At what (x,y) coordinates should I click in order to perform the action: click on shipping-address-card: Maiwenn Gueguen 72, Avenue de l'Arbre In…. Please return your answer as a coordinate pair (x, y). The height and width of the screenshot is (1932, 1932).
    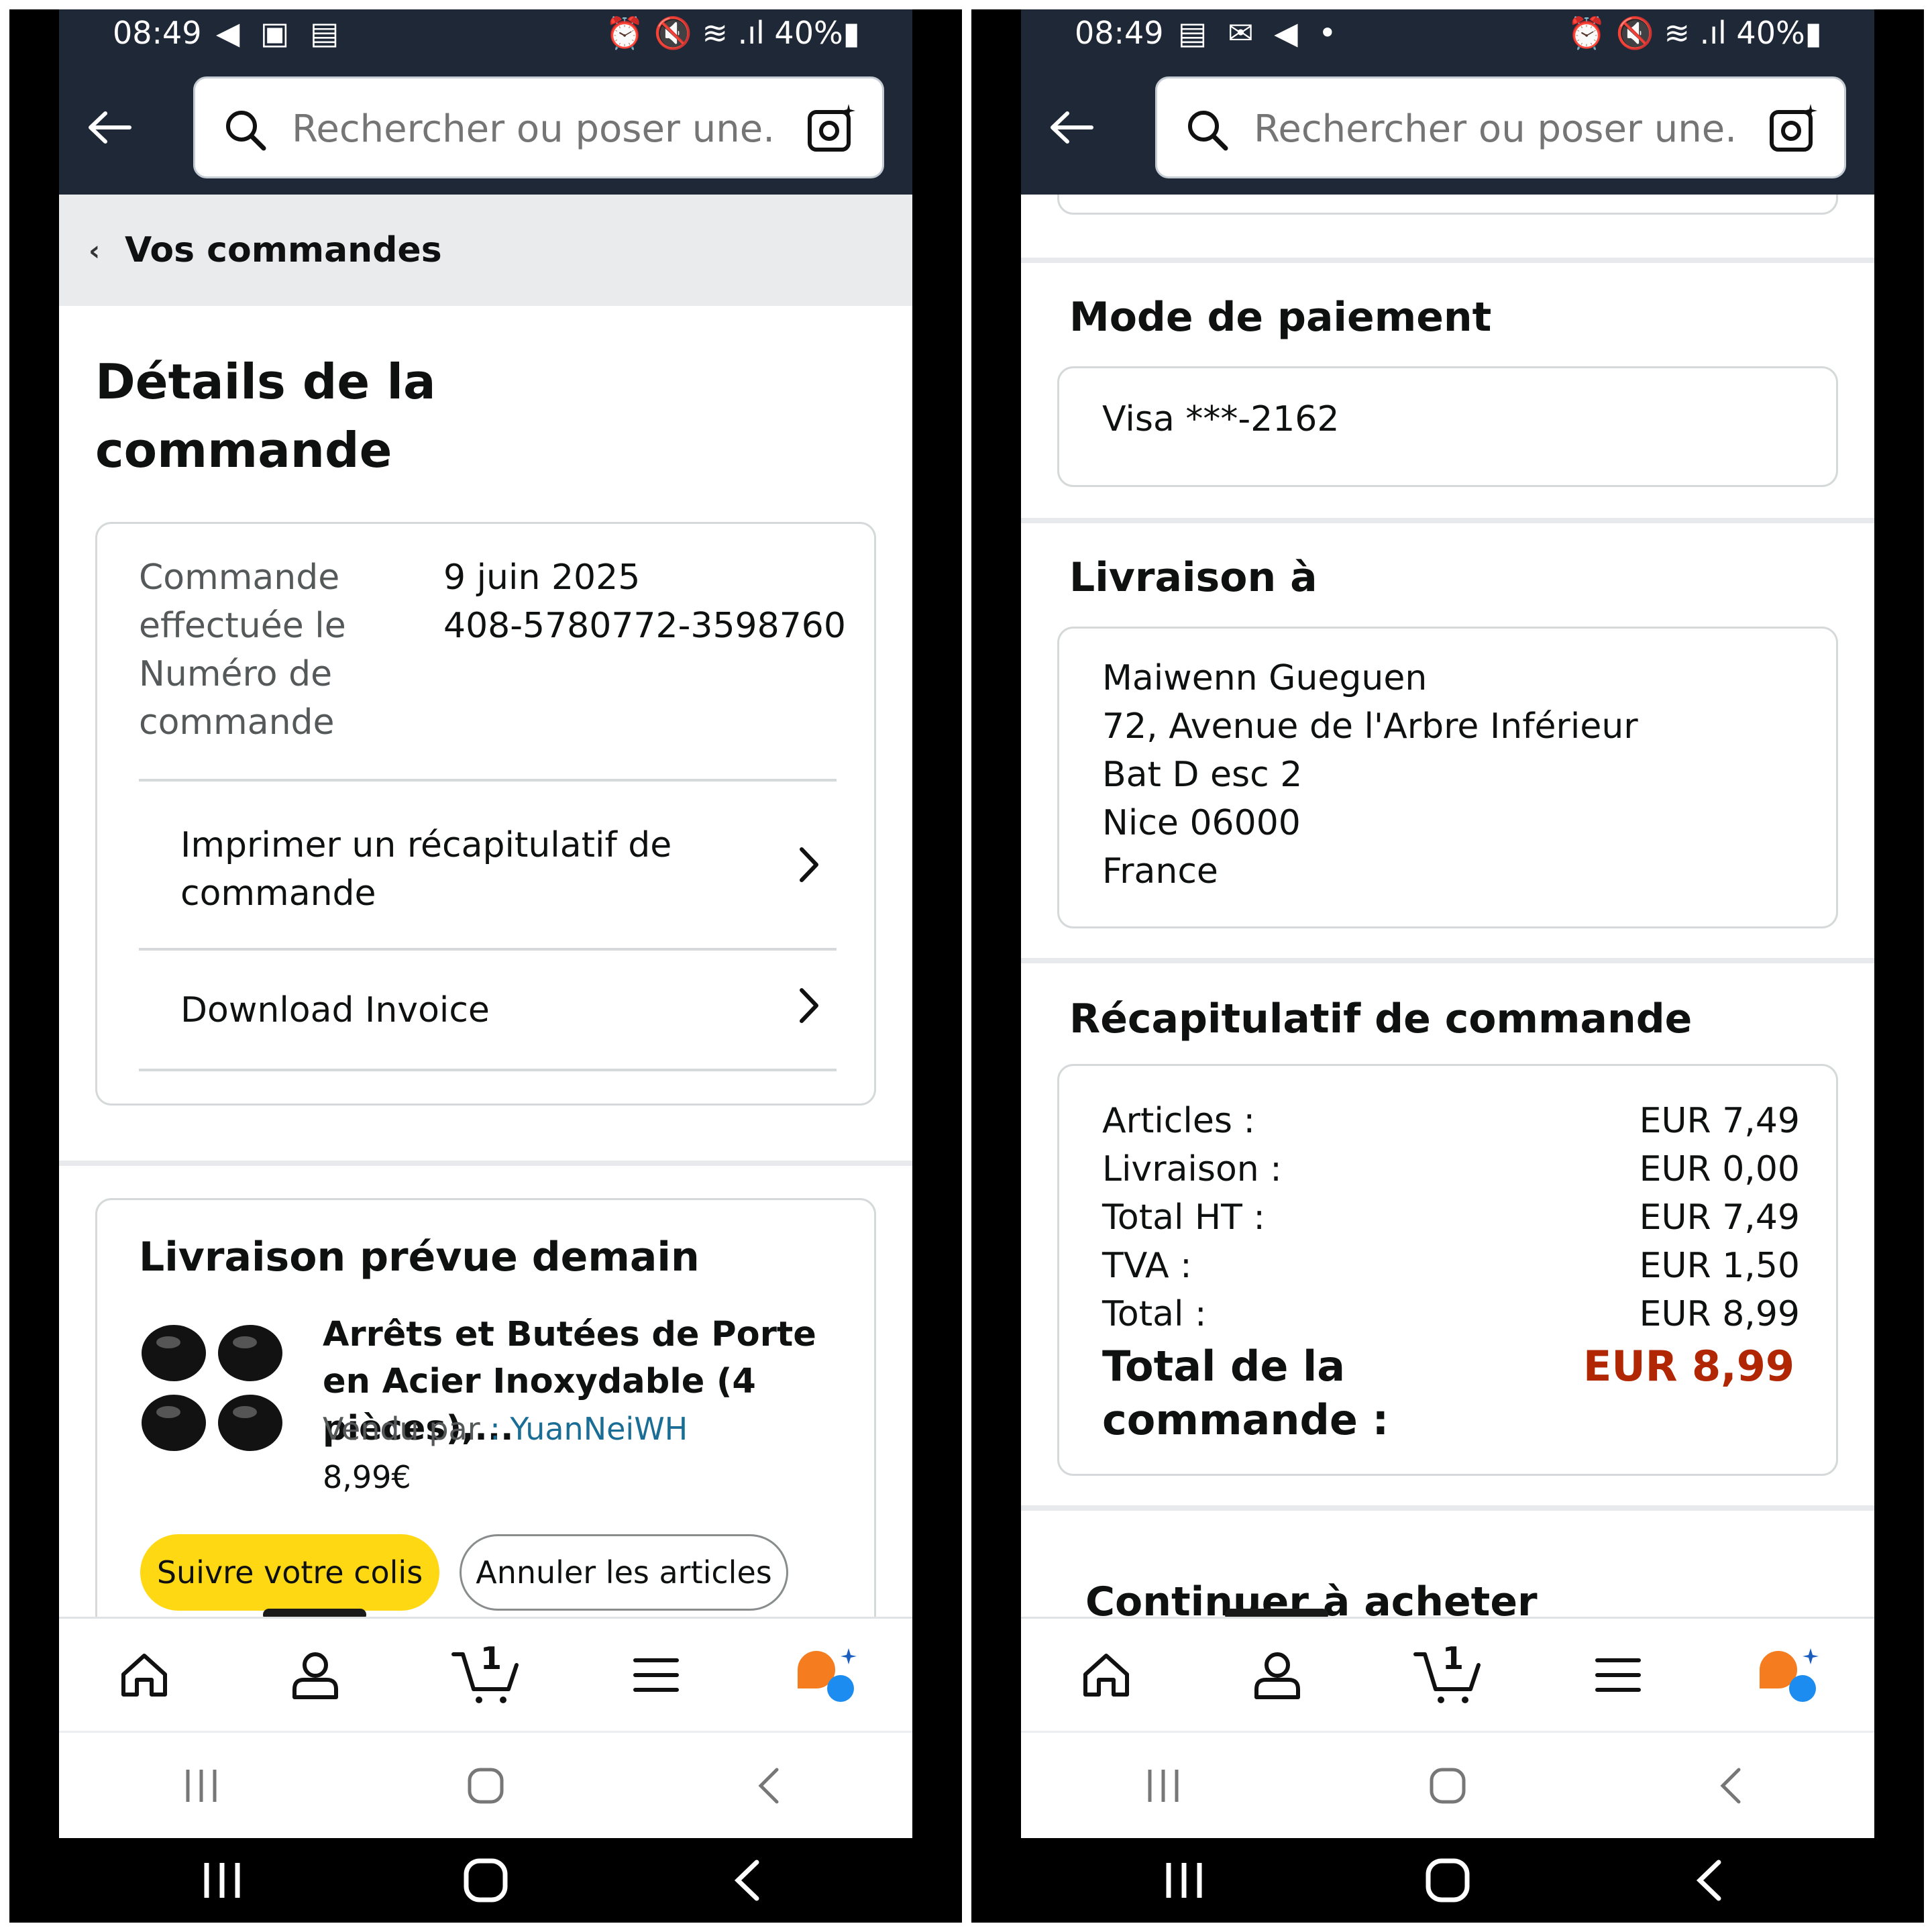
    Looking at the image, I should click on (1447, 777).